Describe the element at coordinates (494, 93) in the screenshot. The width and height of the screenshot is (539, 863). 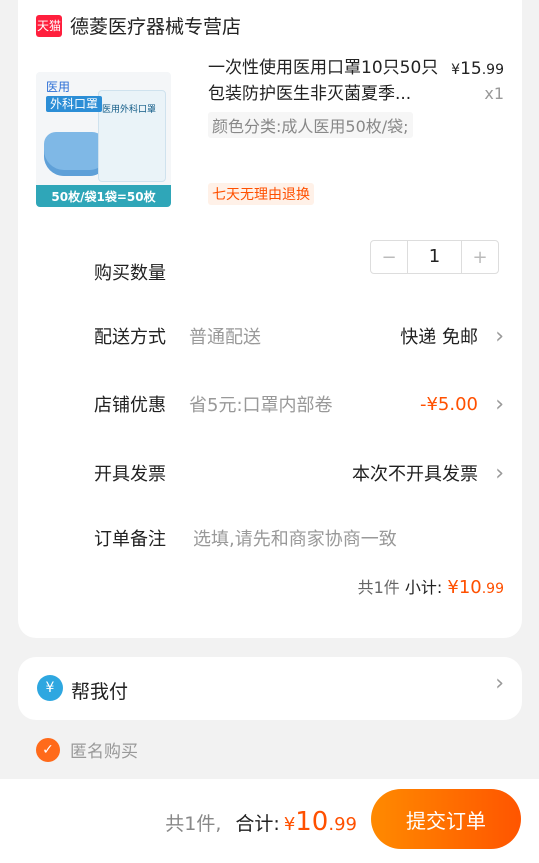
I see `product-quantity: x1` at that location.